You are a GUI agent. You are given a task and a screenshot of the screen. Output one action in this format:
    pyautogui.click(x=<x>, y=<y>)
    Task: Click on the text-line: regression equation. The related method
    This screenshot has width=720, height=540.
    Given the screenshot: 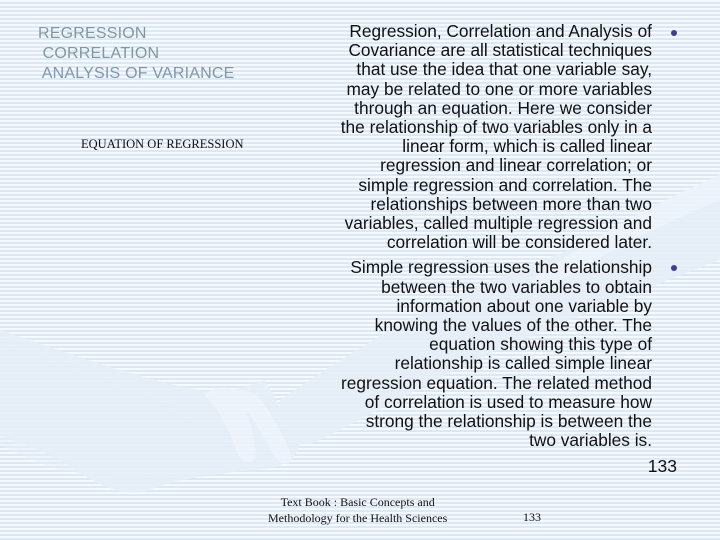 What is the action you would take?
    pyautogui.click(x=496, y=382)
    